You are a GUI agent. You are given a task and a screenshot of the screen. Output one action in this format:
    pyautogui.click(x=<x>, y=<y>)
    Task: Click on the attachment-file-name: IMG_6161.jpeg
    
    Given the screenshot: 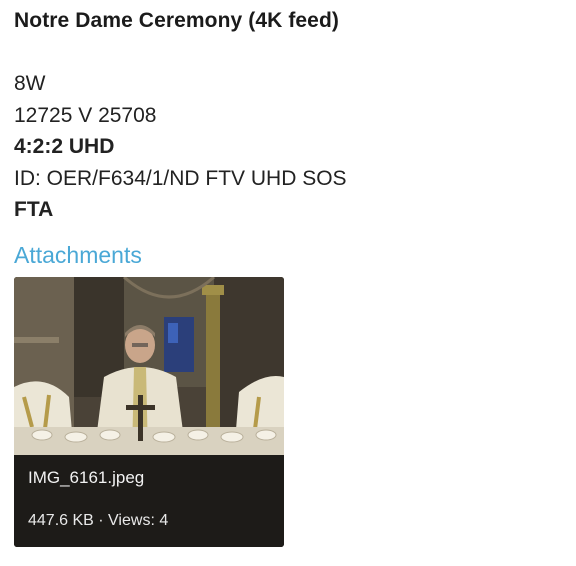 What is the action you would take?
    pyautogui.click(x=86, y=478)
    